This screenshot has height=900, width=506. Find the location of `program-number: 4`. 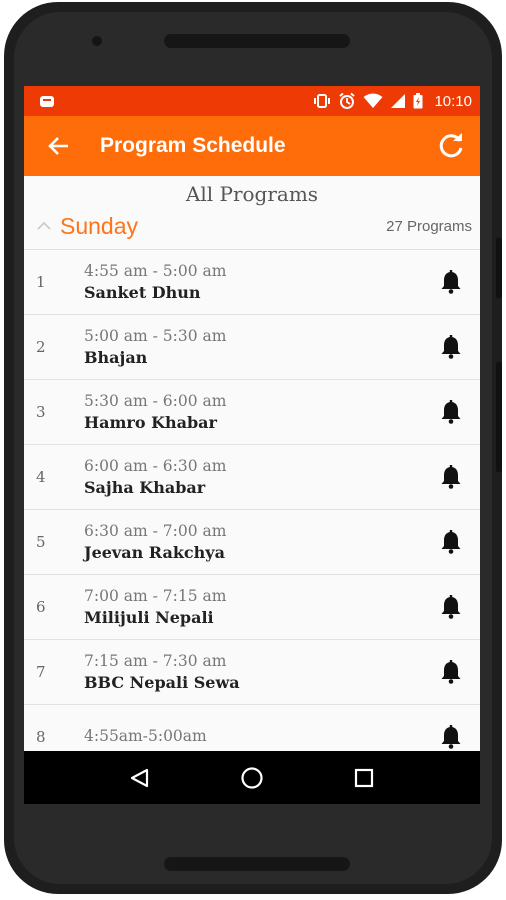

program-number: 4 is located at coordinates (41, 477).